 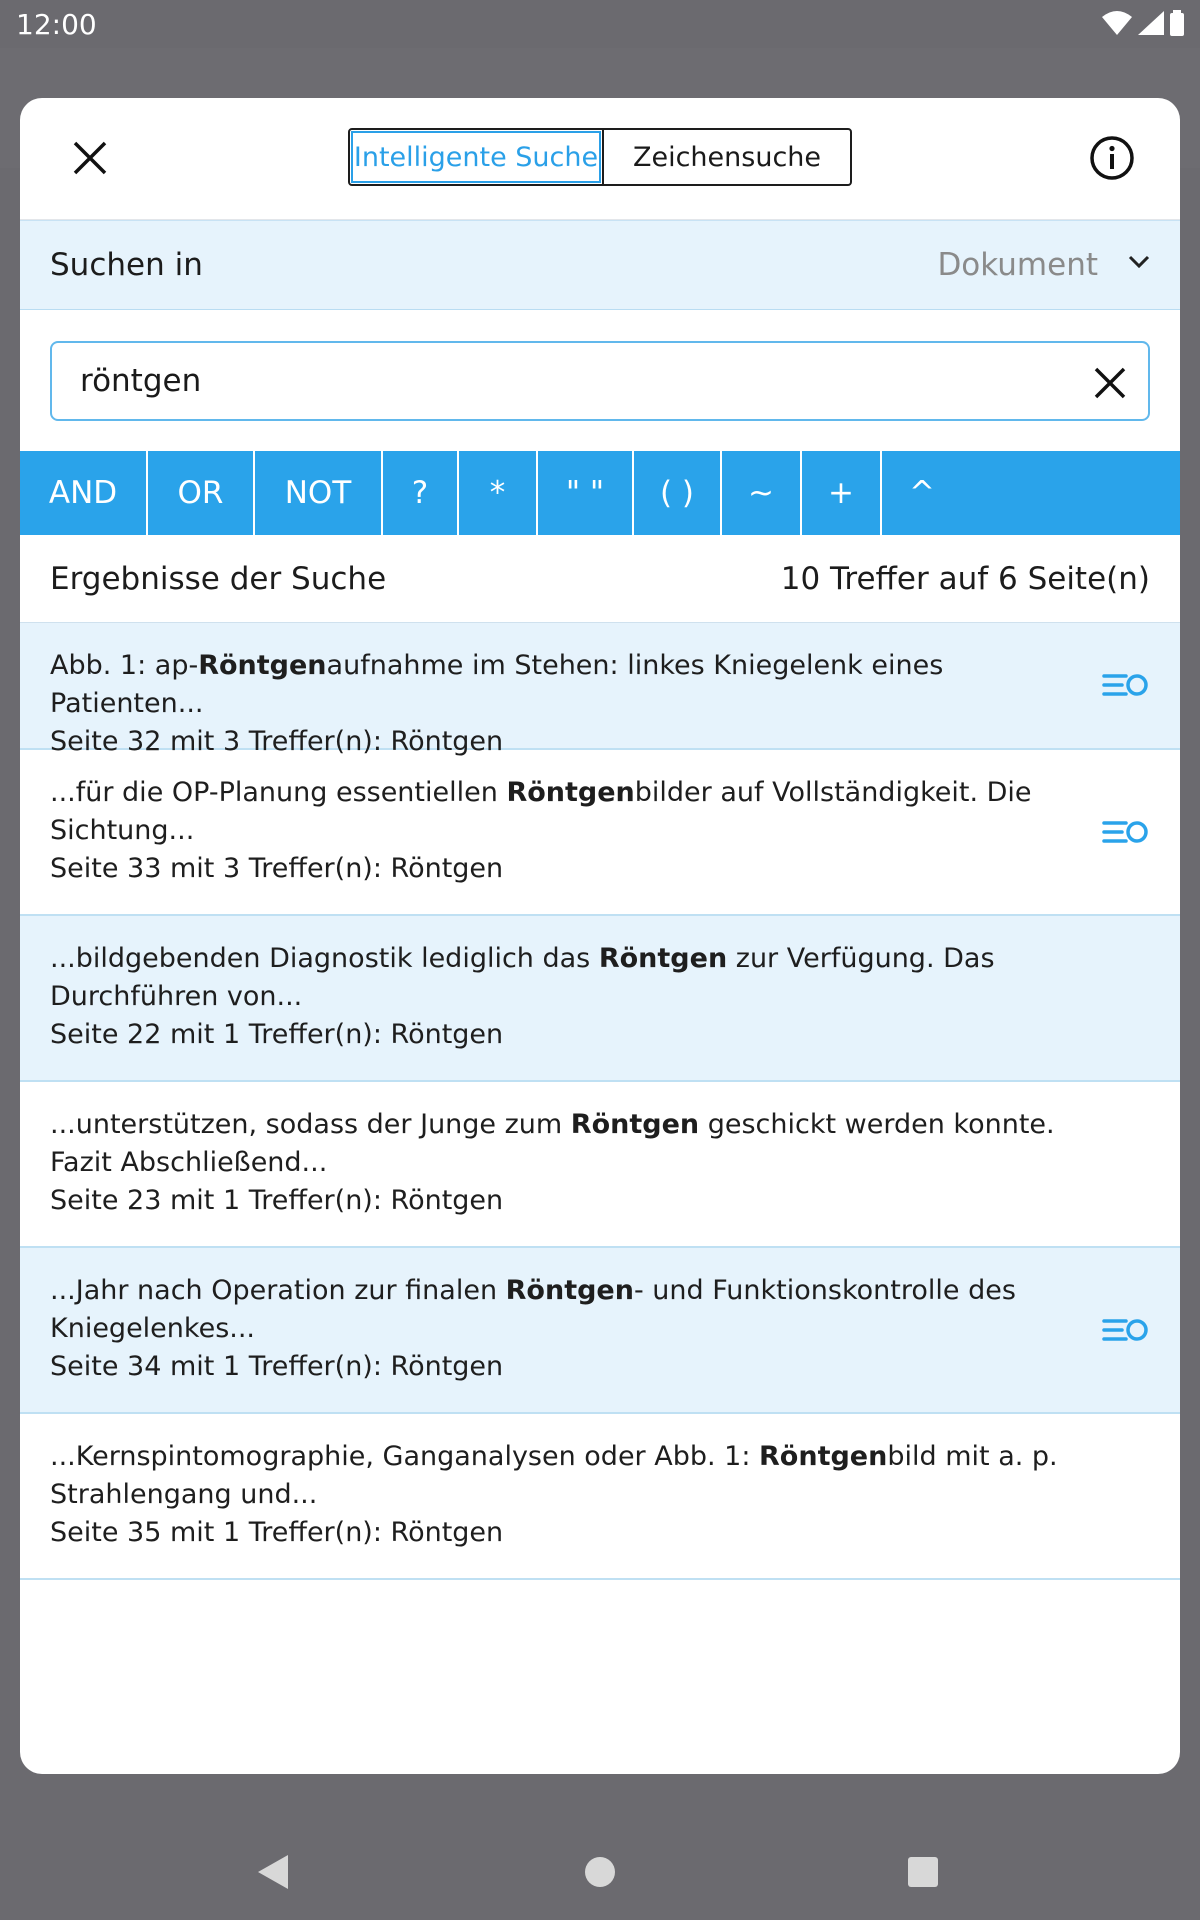 What do you see at coordinates (922, 493) in the screenshot?
I see `operator-caret-button: ^` at bounding box center [922, 493].